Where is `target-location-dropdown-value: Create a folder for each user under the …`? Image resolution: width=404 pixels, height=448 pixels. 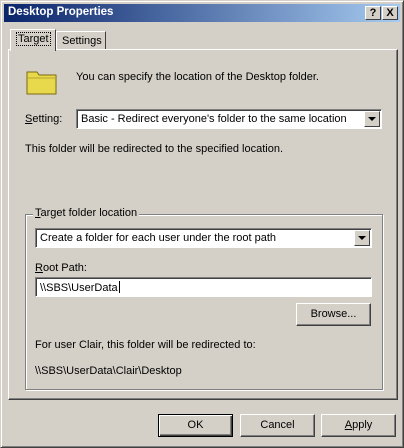 target-location-dropdown-value: Create a folder for each user under the … is located at coordinates (158, 238).